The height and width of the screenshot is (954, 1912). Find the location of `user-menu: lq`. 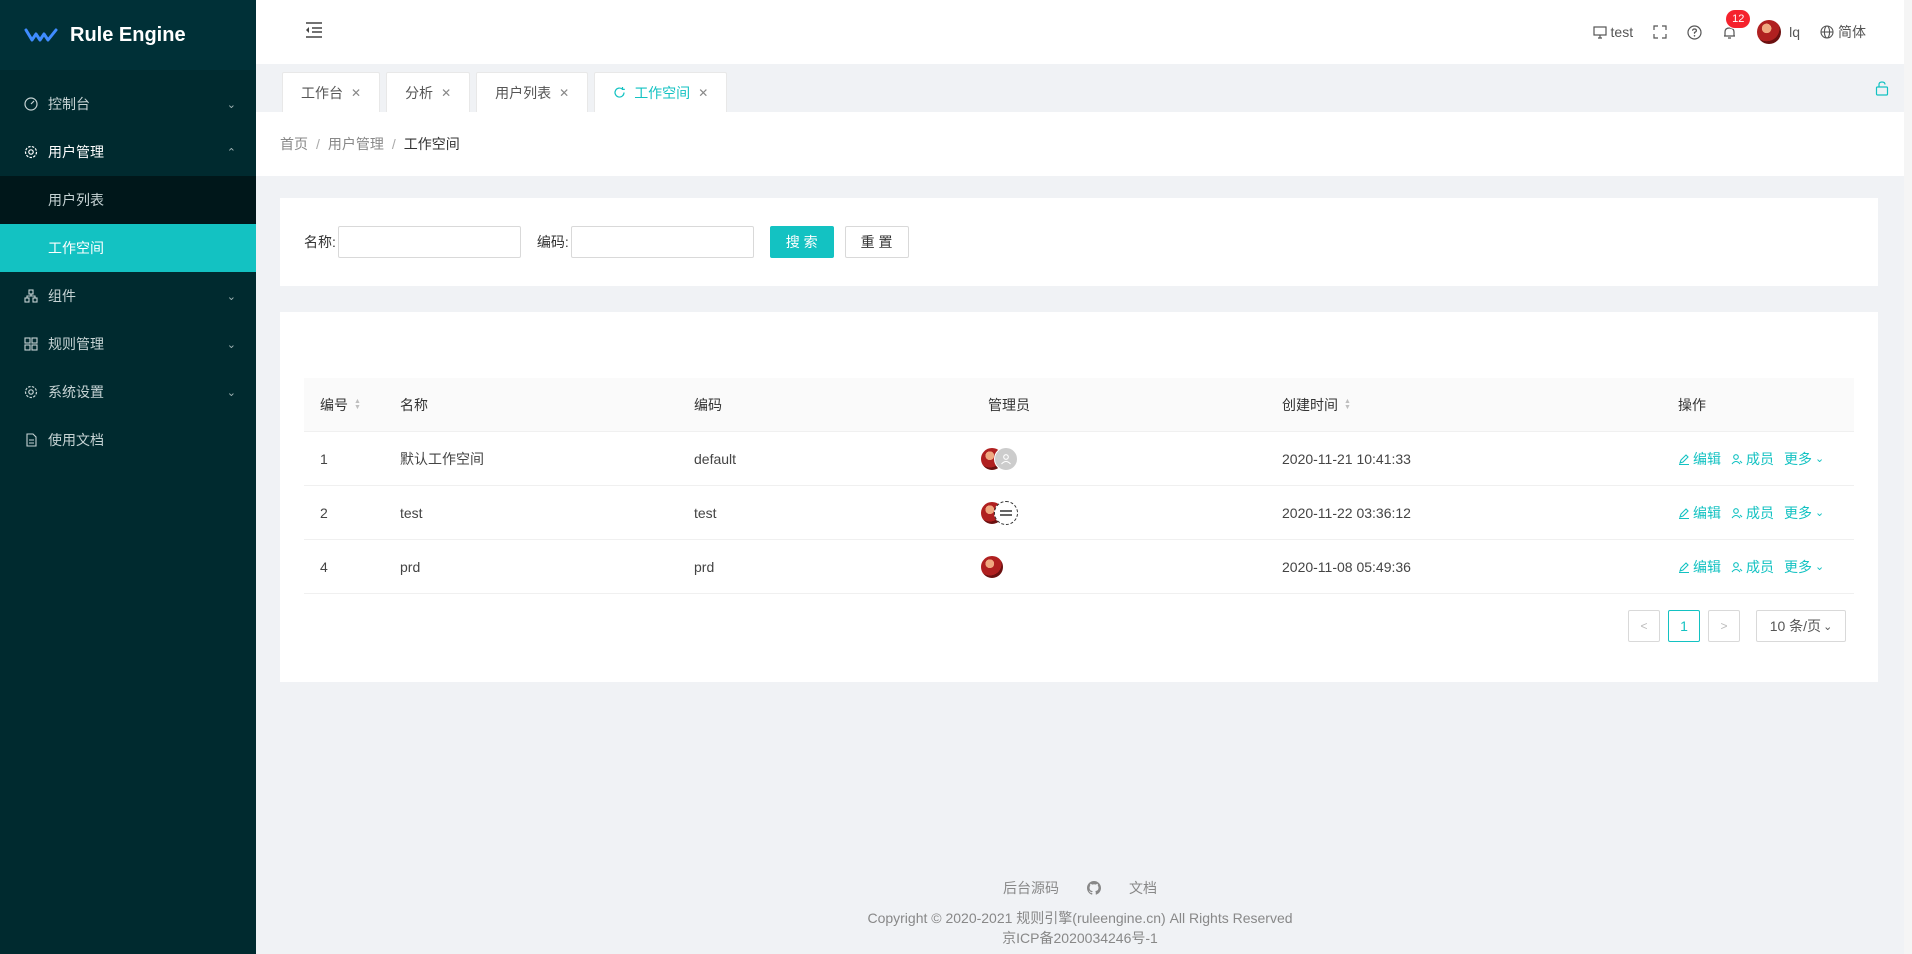

user-menu: lq is located at coordinates (1778, 32).